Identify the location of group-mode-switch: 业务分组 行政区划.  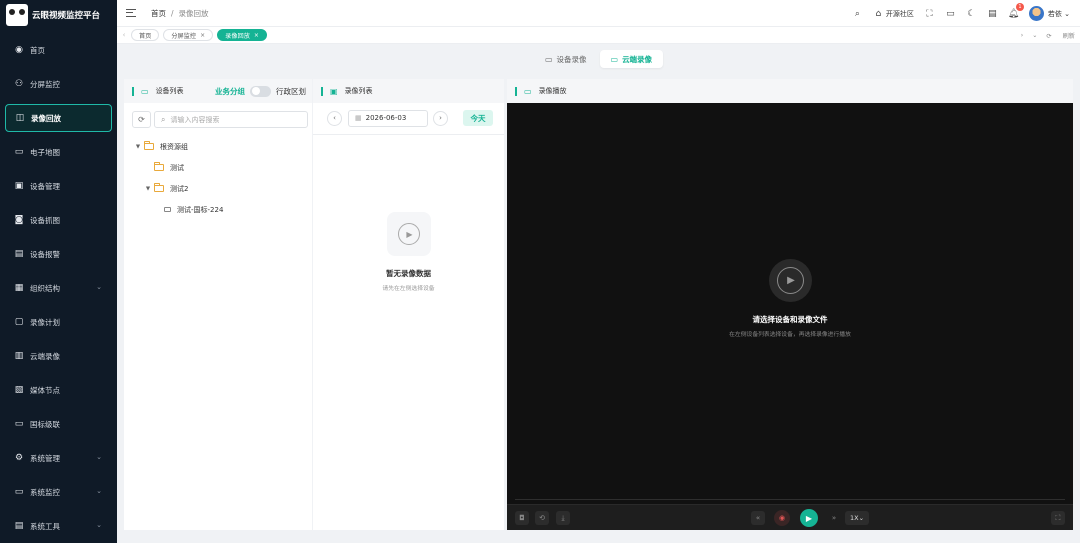
(260, 91).